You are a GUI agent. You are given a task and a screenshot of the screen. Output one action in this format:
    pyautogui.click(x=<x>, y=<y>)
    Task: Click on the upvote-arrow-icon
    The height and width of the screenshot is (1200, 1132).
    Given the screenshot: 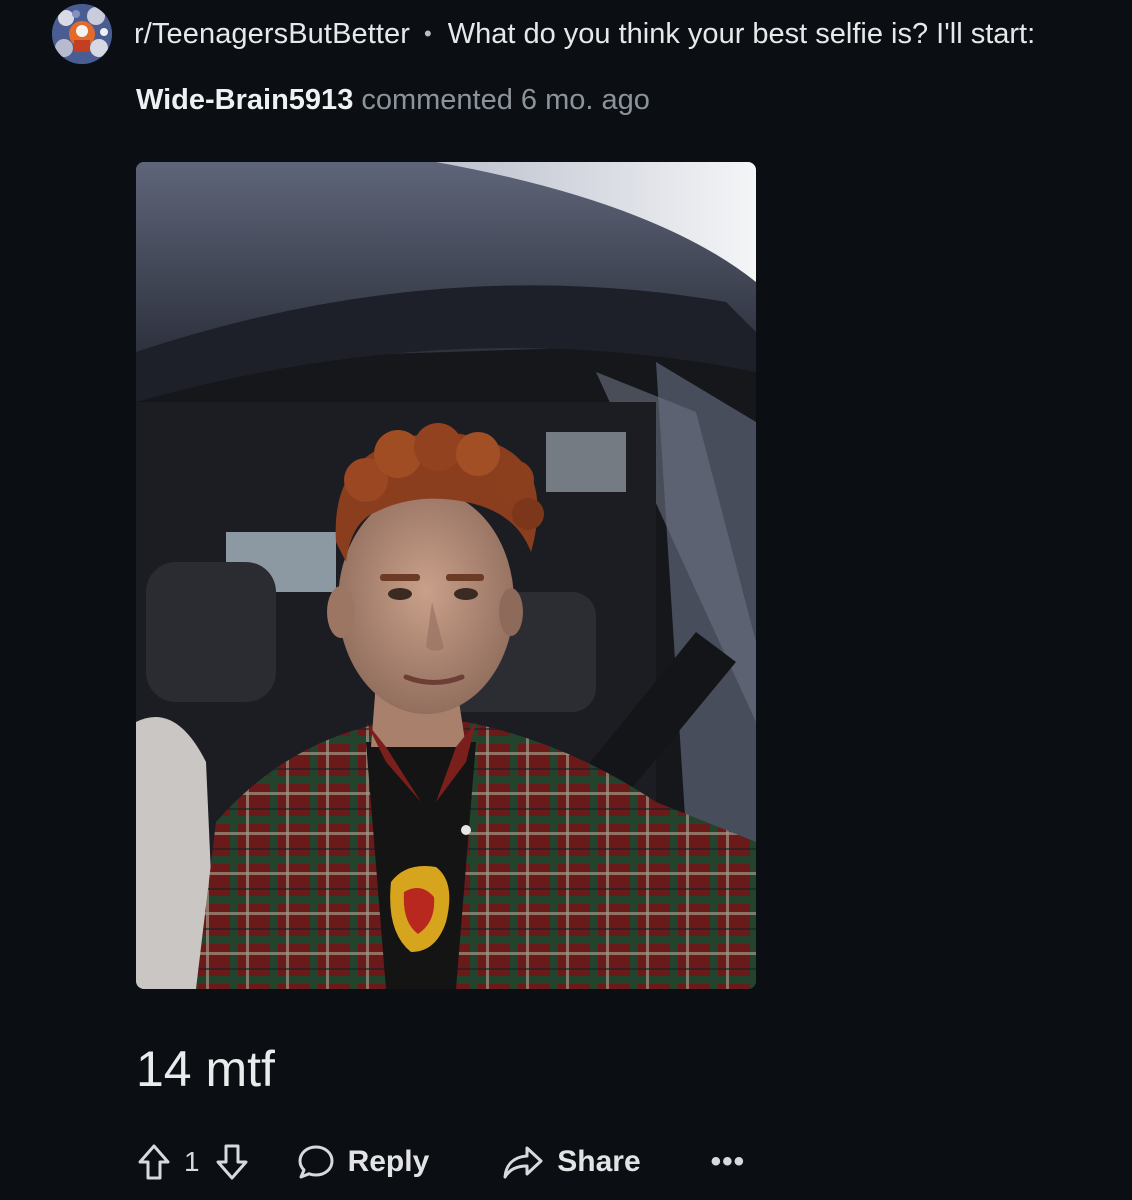 What is the action you would take?
    pyautogui.click(x=154, y=1162)
    